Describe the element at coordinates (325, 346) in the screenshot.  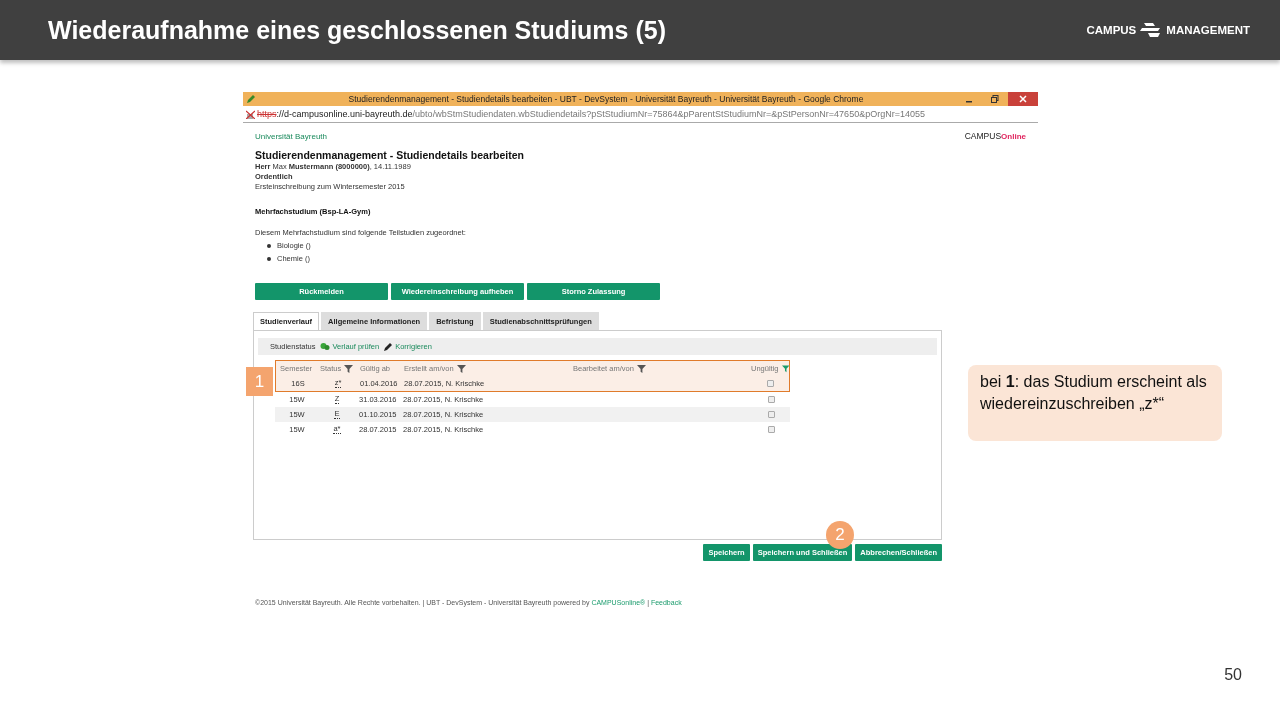
I see `circles-icon` at that location.